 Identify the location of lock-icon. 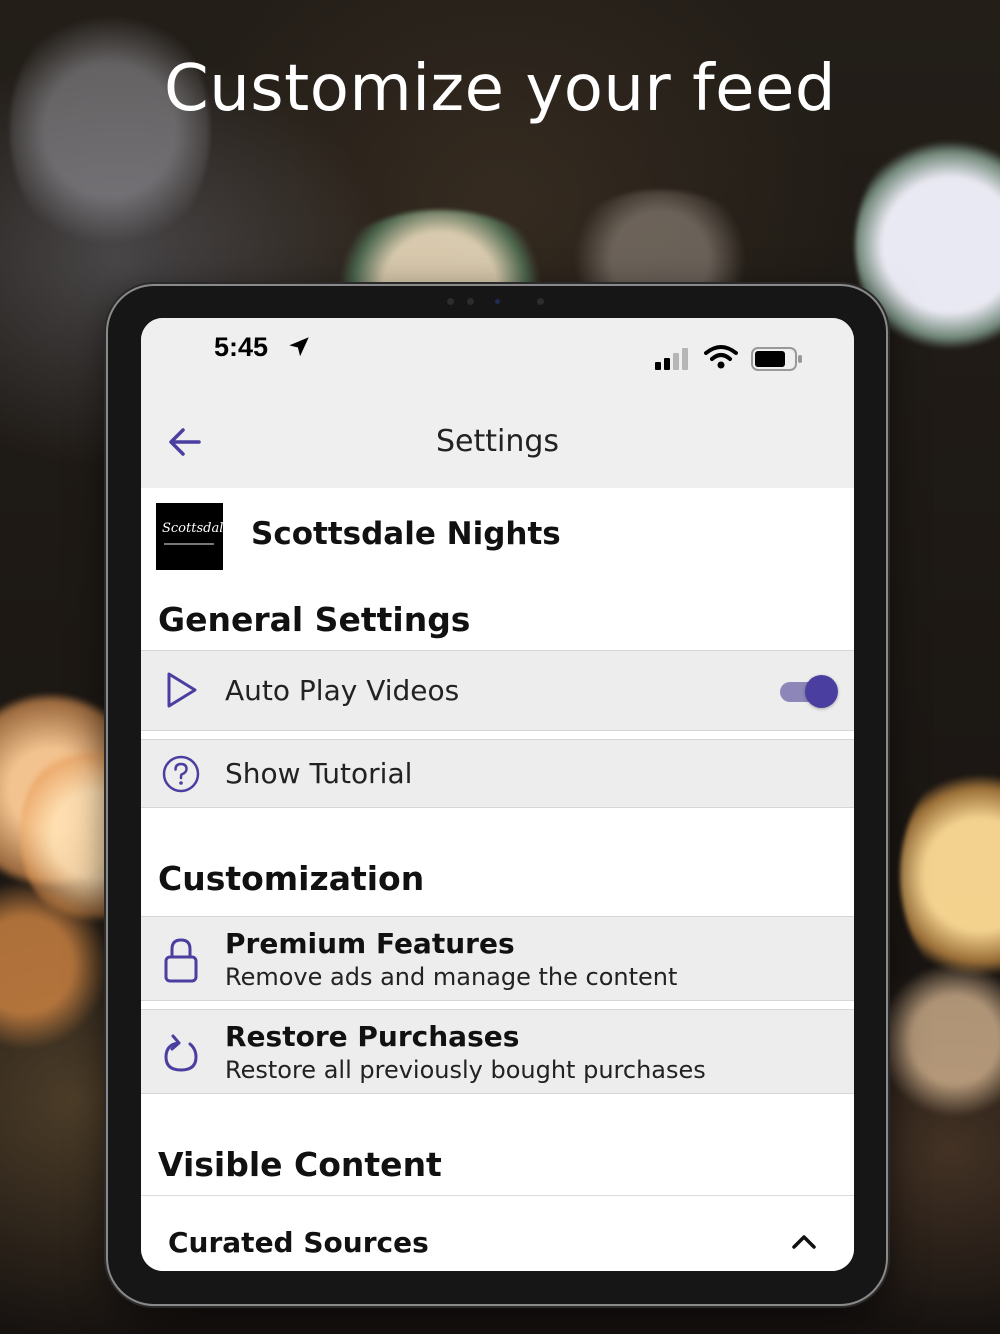
(181, 960).